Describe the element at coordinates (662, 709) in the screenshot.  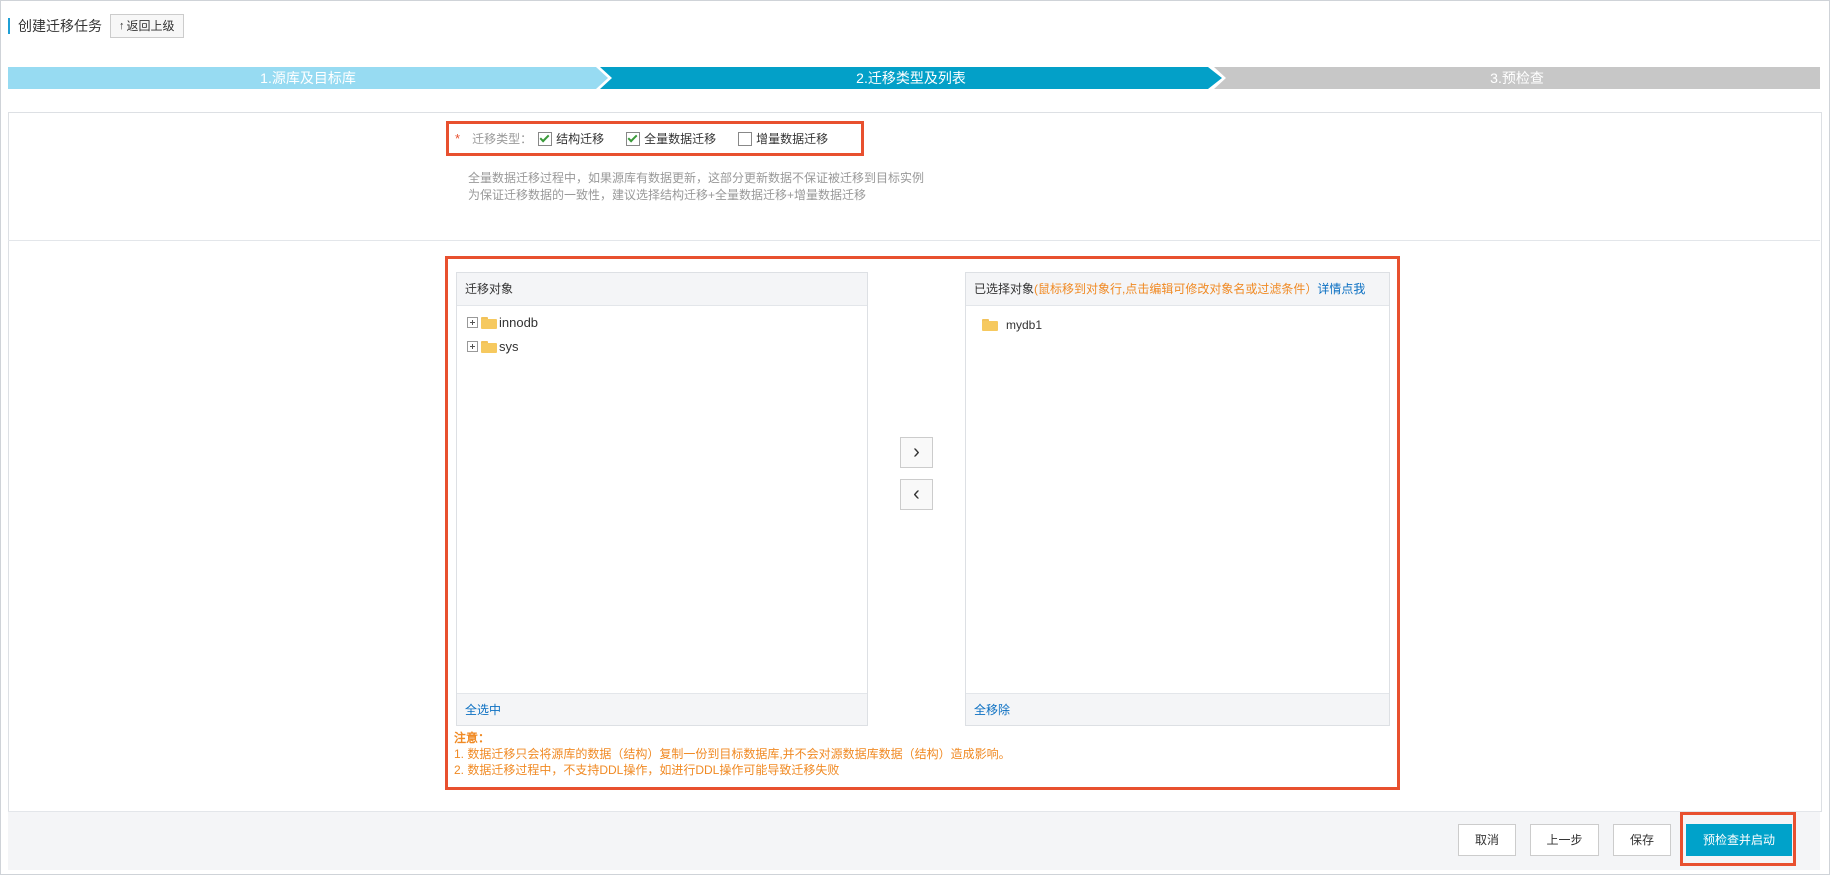
I see `select-all-link: 全选中` at that location.